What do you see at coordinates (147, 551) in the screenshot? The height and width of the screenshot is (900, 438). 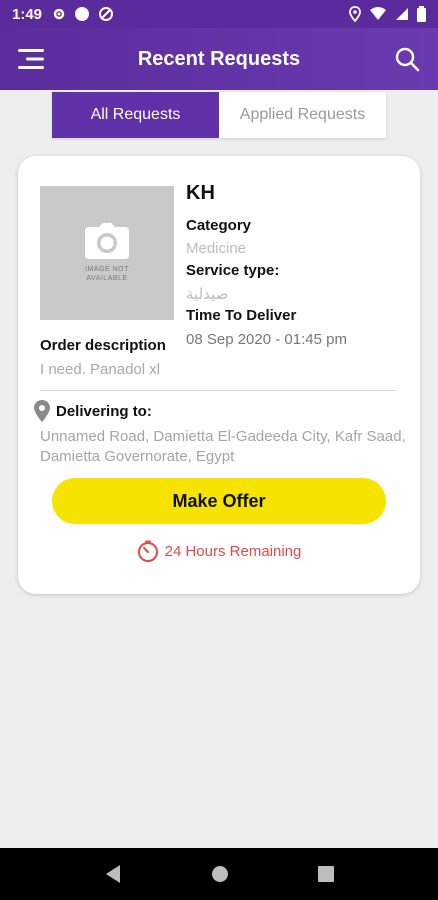 I see `timer-icon` at bounding box center [147, 551].